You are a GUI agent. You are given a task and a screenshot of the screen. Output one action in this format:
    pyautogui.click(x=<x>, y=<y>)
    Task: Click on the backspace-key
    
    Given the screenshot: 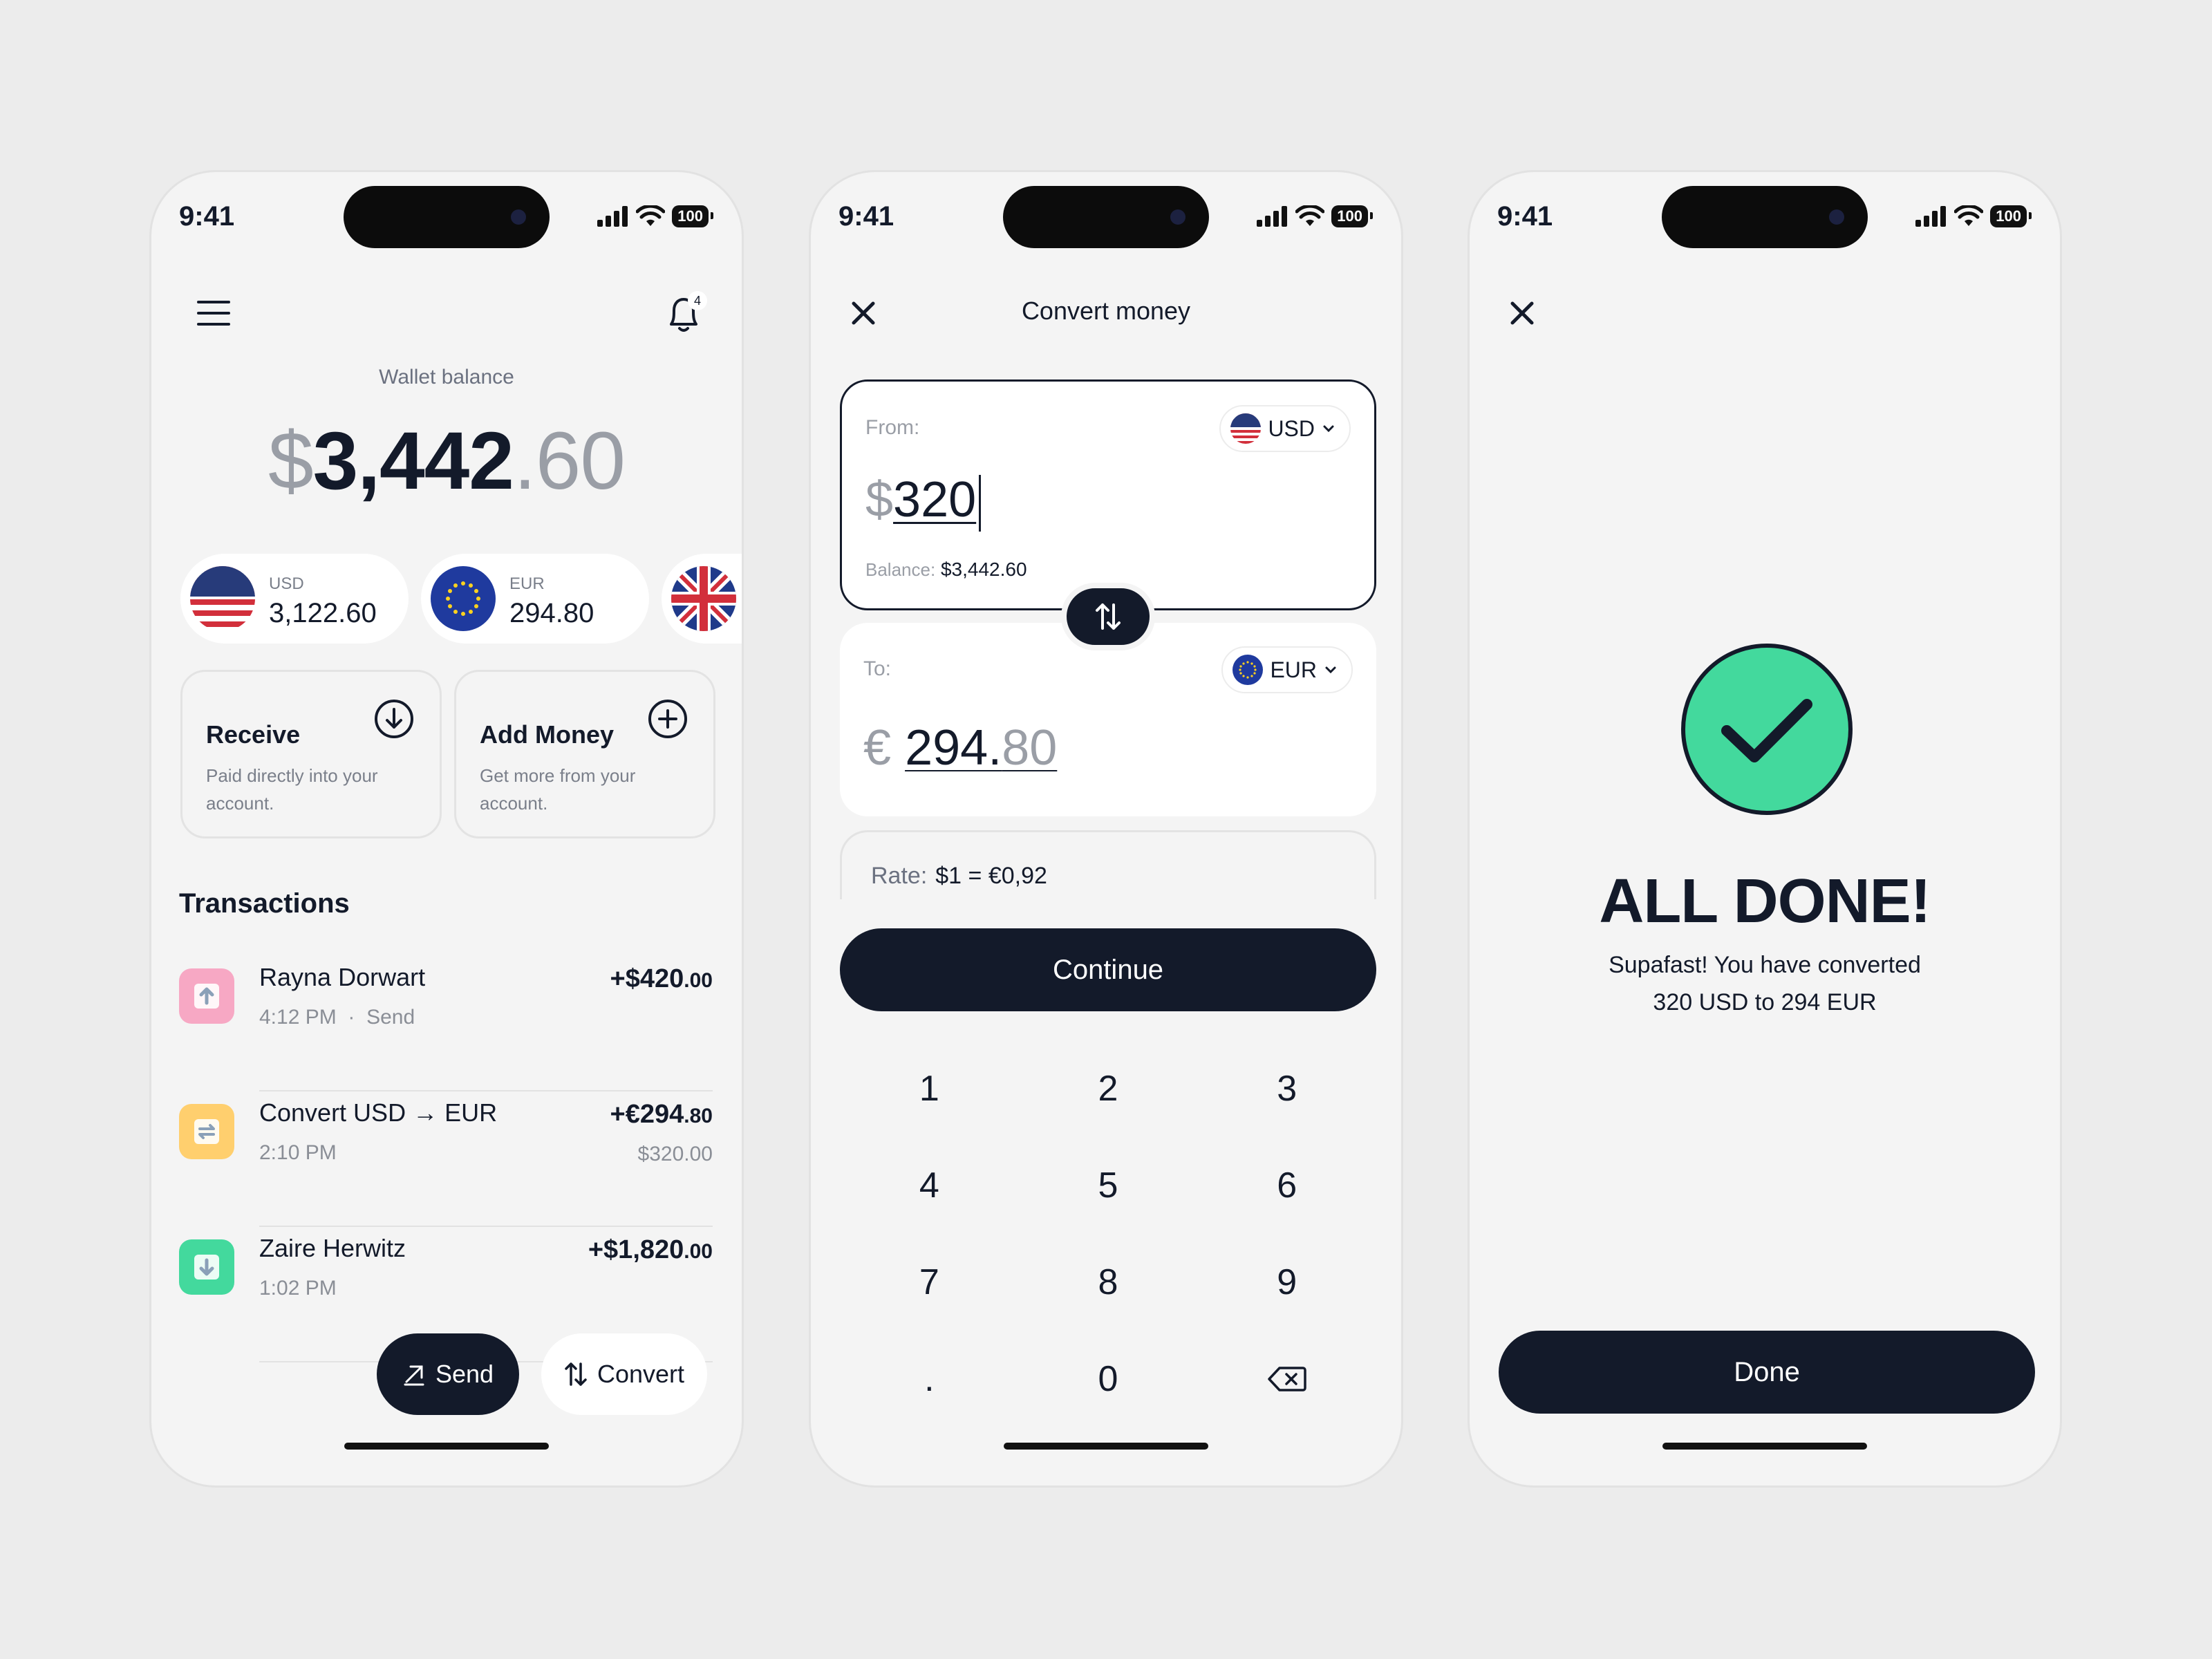 What is the action you would take?
    pyautogui.click(x=1286, y=1379)
    